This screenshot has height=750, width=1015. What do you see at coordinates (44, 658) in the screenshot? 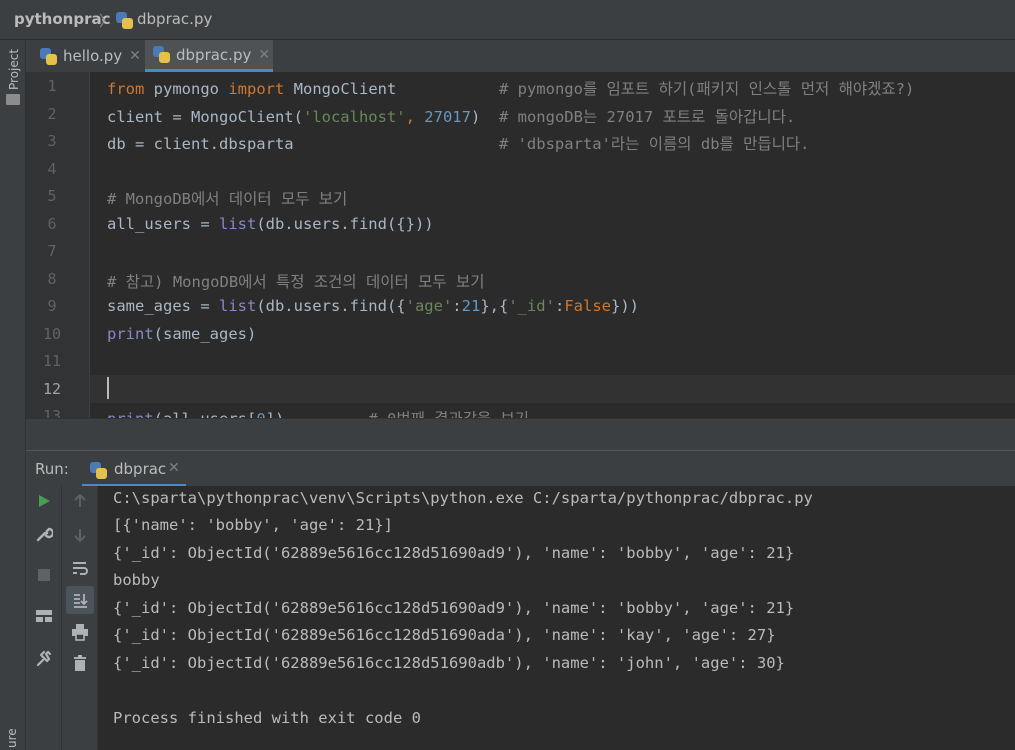
I see `pin-icon` at bounding box center [44, 658].